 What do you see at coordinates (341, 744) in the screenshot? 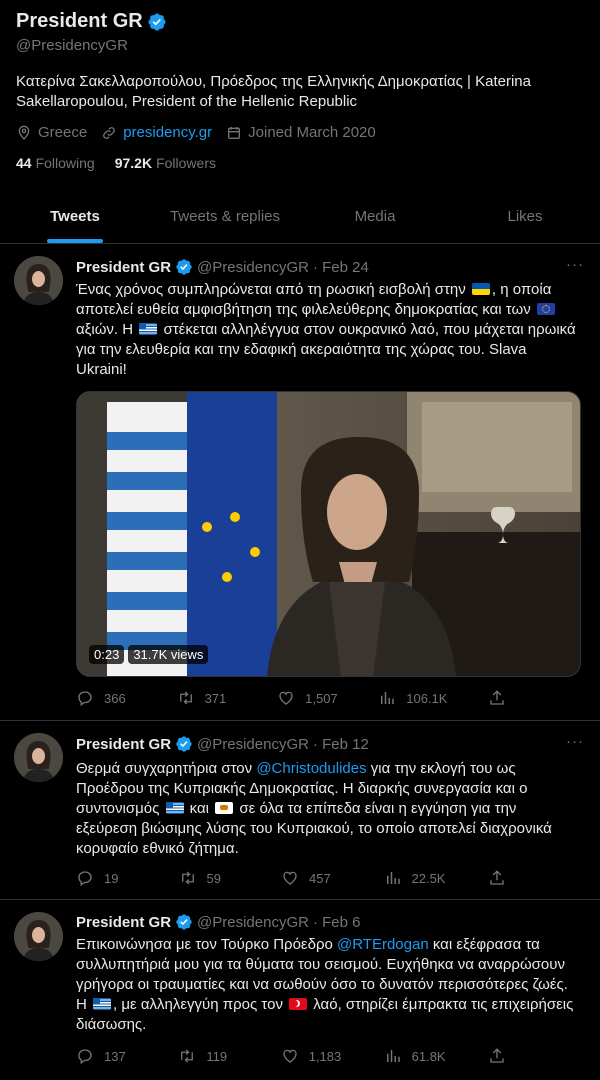
I see `tweet-date: · Feb 12` at bounding box center [341, 744].